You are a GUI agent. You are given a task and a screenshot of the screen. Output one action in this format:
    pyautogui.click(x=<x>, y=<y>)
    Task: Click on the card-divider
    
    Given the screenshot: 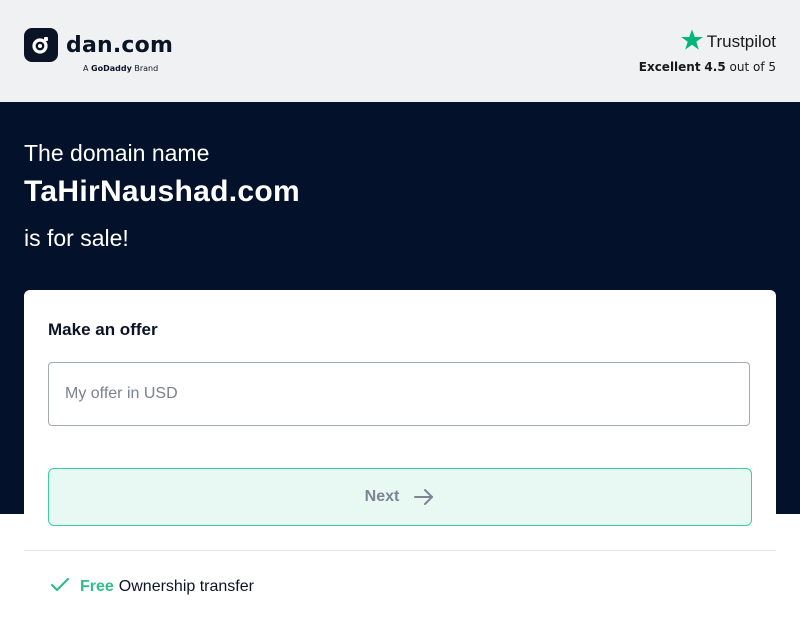 What is the action you would take?
    pyautogui.click(x=400, y=550)
    